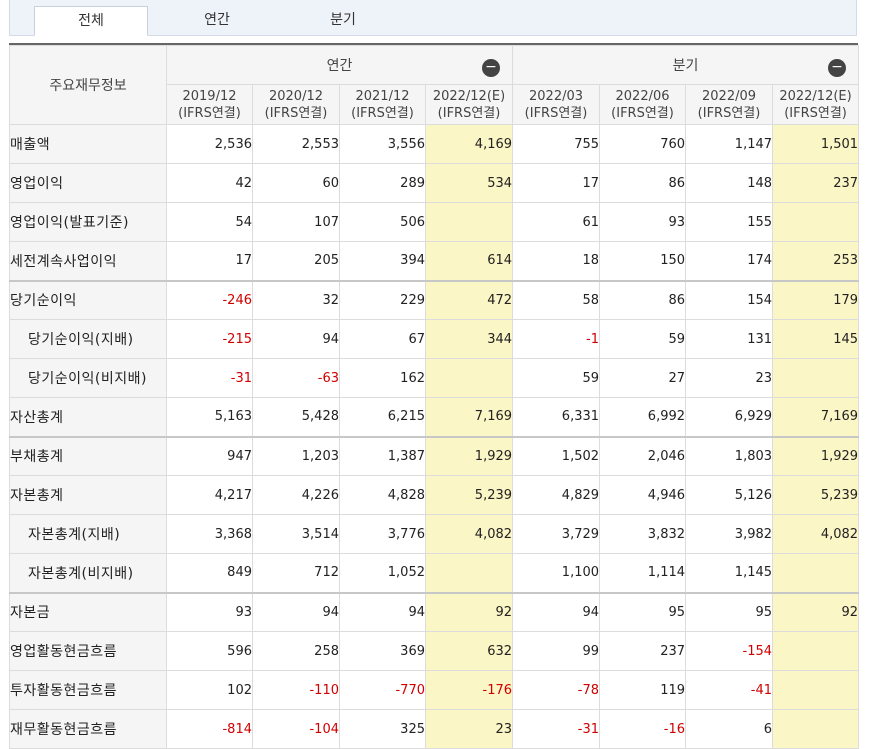  I want to click on table-cell: 162, so click(382, 378).